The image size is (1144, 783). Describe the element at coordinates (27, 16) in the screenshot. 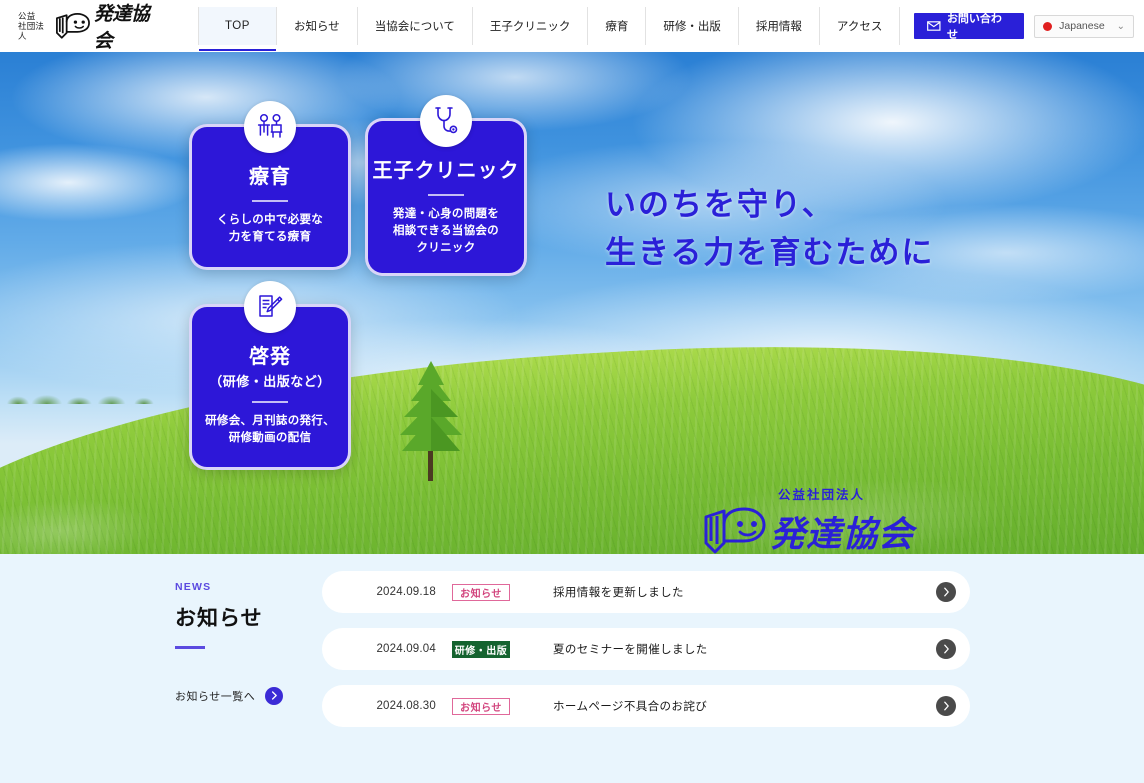

I see `brand-prefix-line1: 公益` at that location.